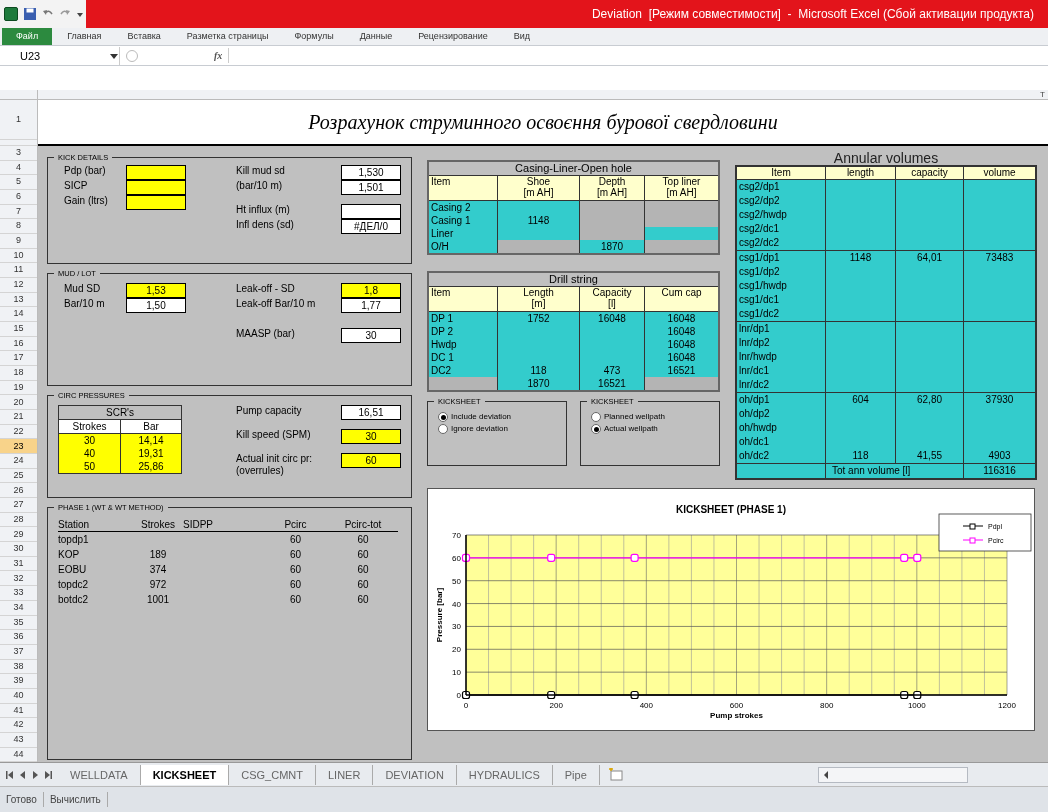 Image resolution: width=1048 pixels, height=812 pixels. What do you see at coordinates (376, 36) in the screenshot?
I see `ribbon-tab: Данные` at bounding box center [376, 36].